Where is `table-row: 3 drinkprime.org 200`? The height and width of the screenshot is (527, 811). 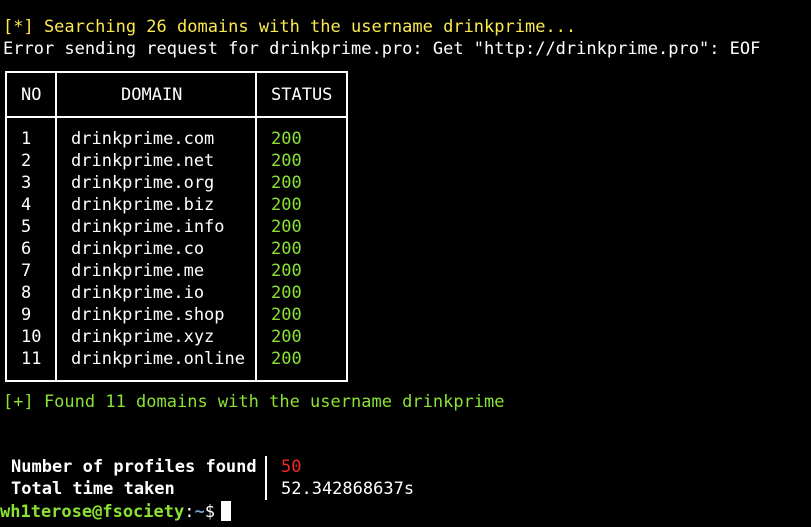
table-row: 3 drinkprime.org 200 is located at coordinates (176, 183).